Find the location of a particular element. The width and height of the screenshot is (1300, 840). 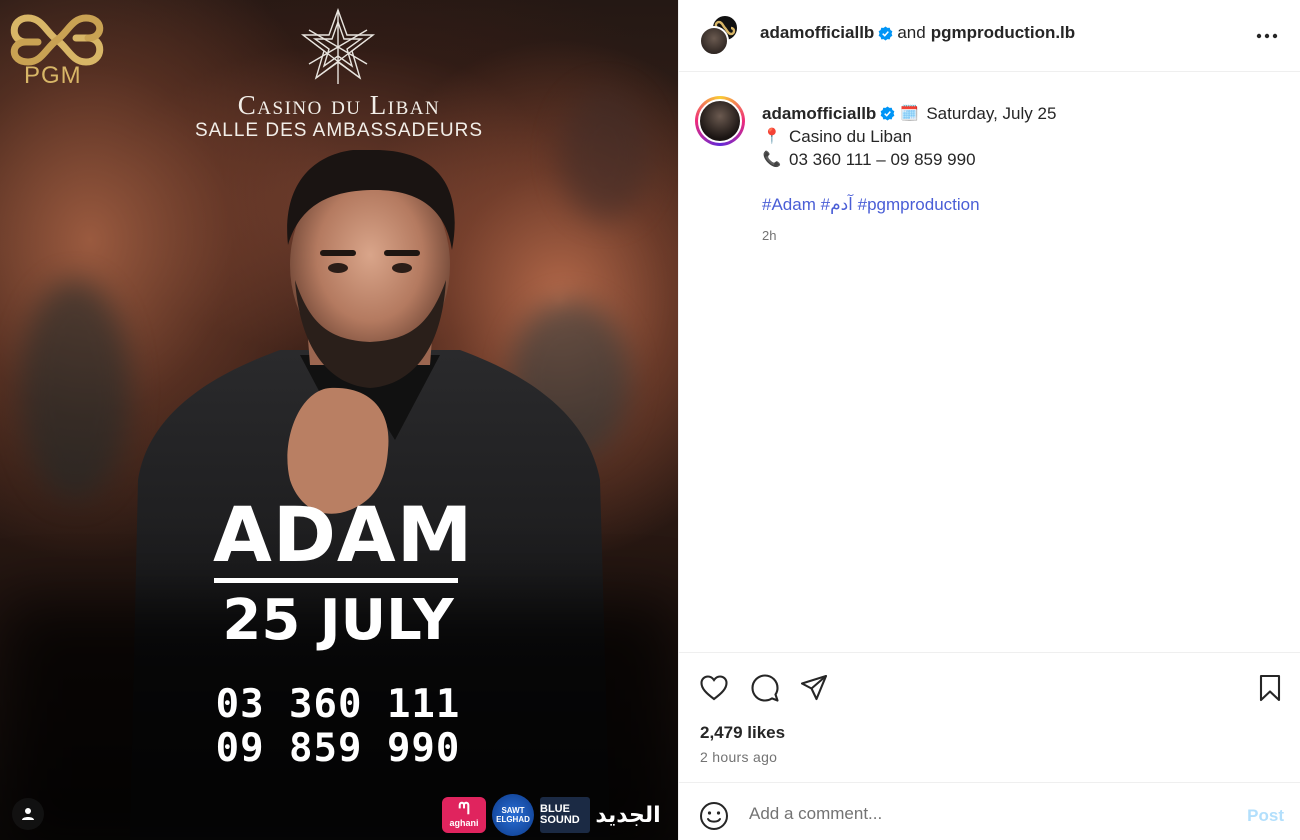

collab-avatars is located at coordinates (721, 36).